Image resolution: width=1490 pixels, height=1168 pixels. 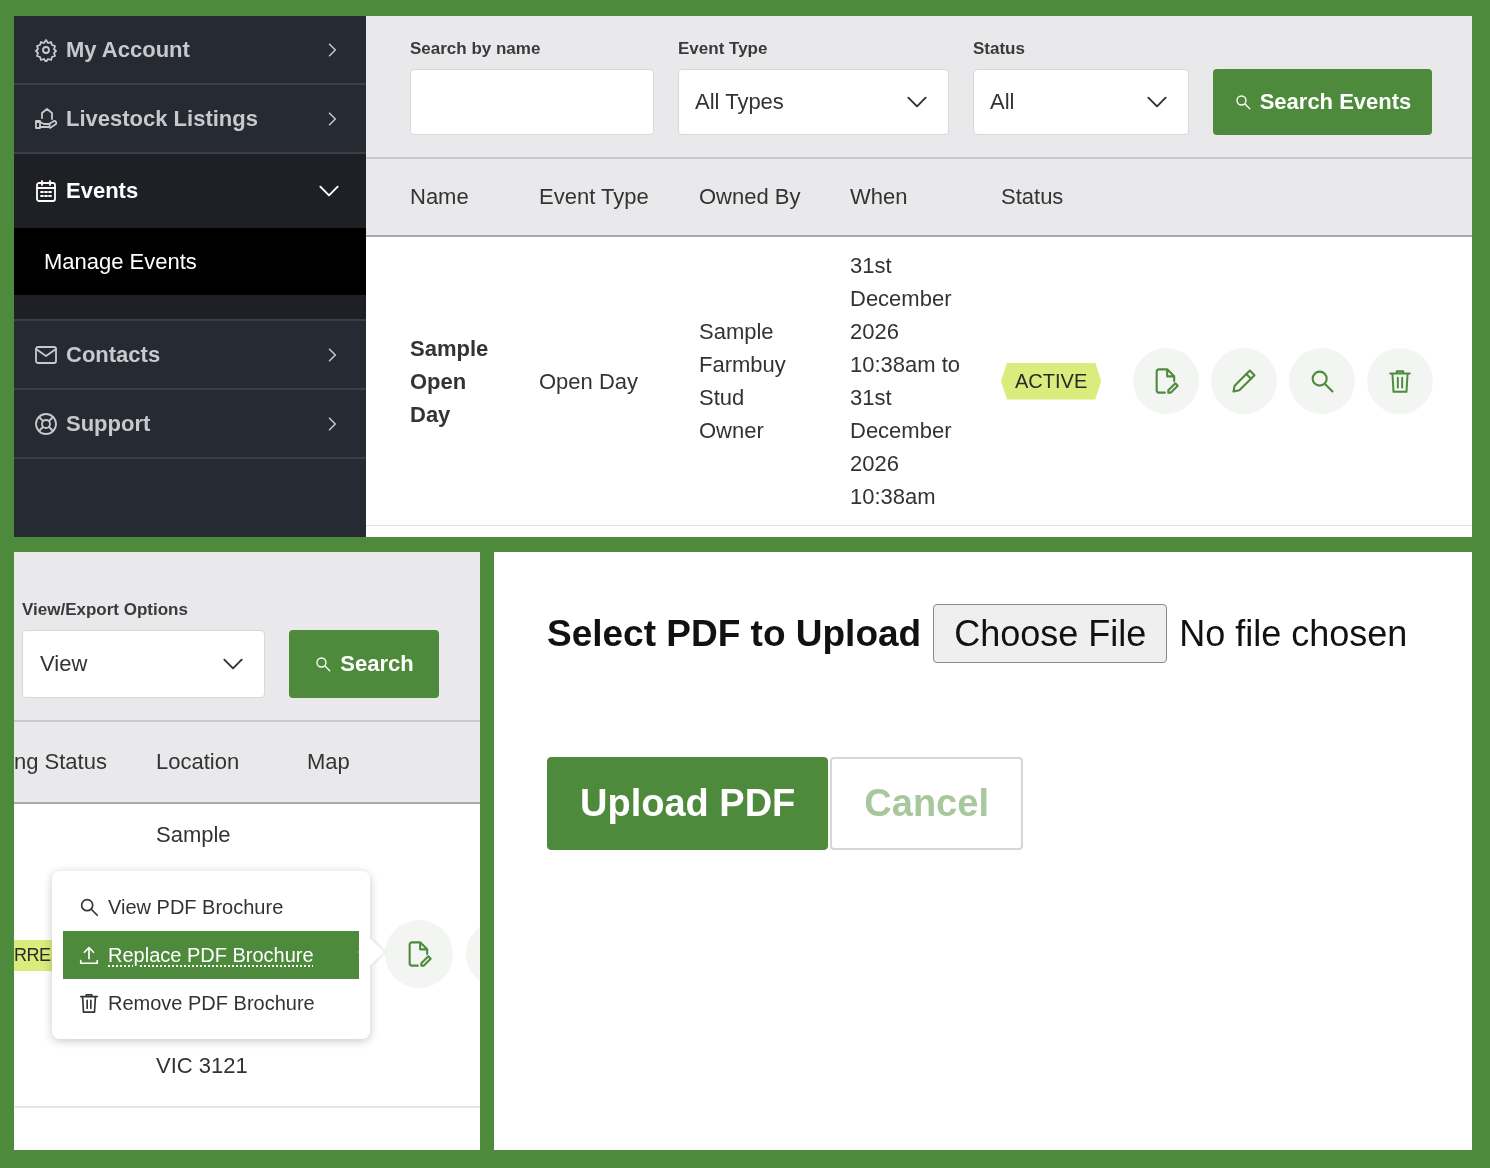 What do you see at coordinates (743, 381) in the screenshot?
I see `table-cell-text: Sample Farmbuy Stud Owner` at bounding box center [743, 381].